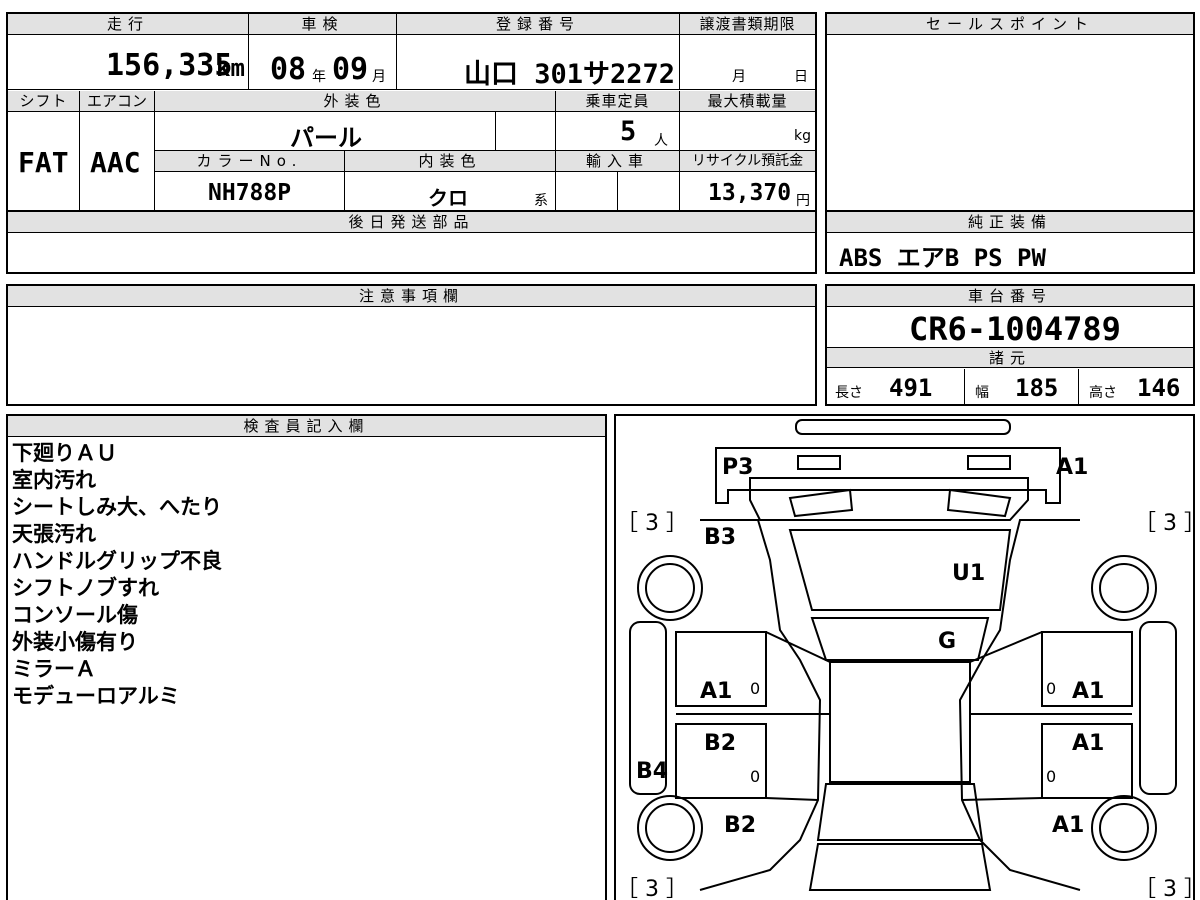  Describe the element at coordinates (1088, 691) in the screenshot. I see `damage-label-a1-right-front-door: A1` at that location.